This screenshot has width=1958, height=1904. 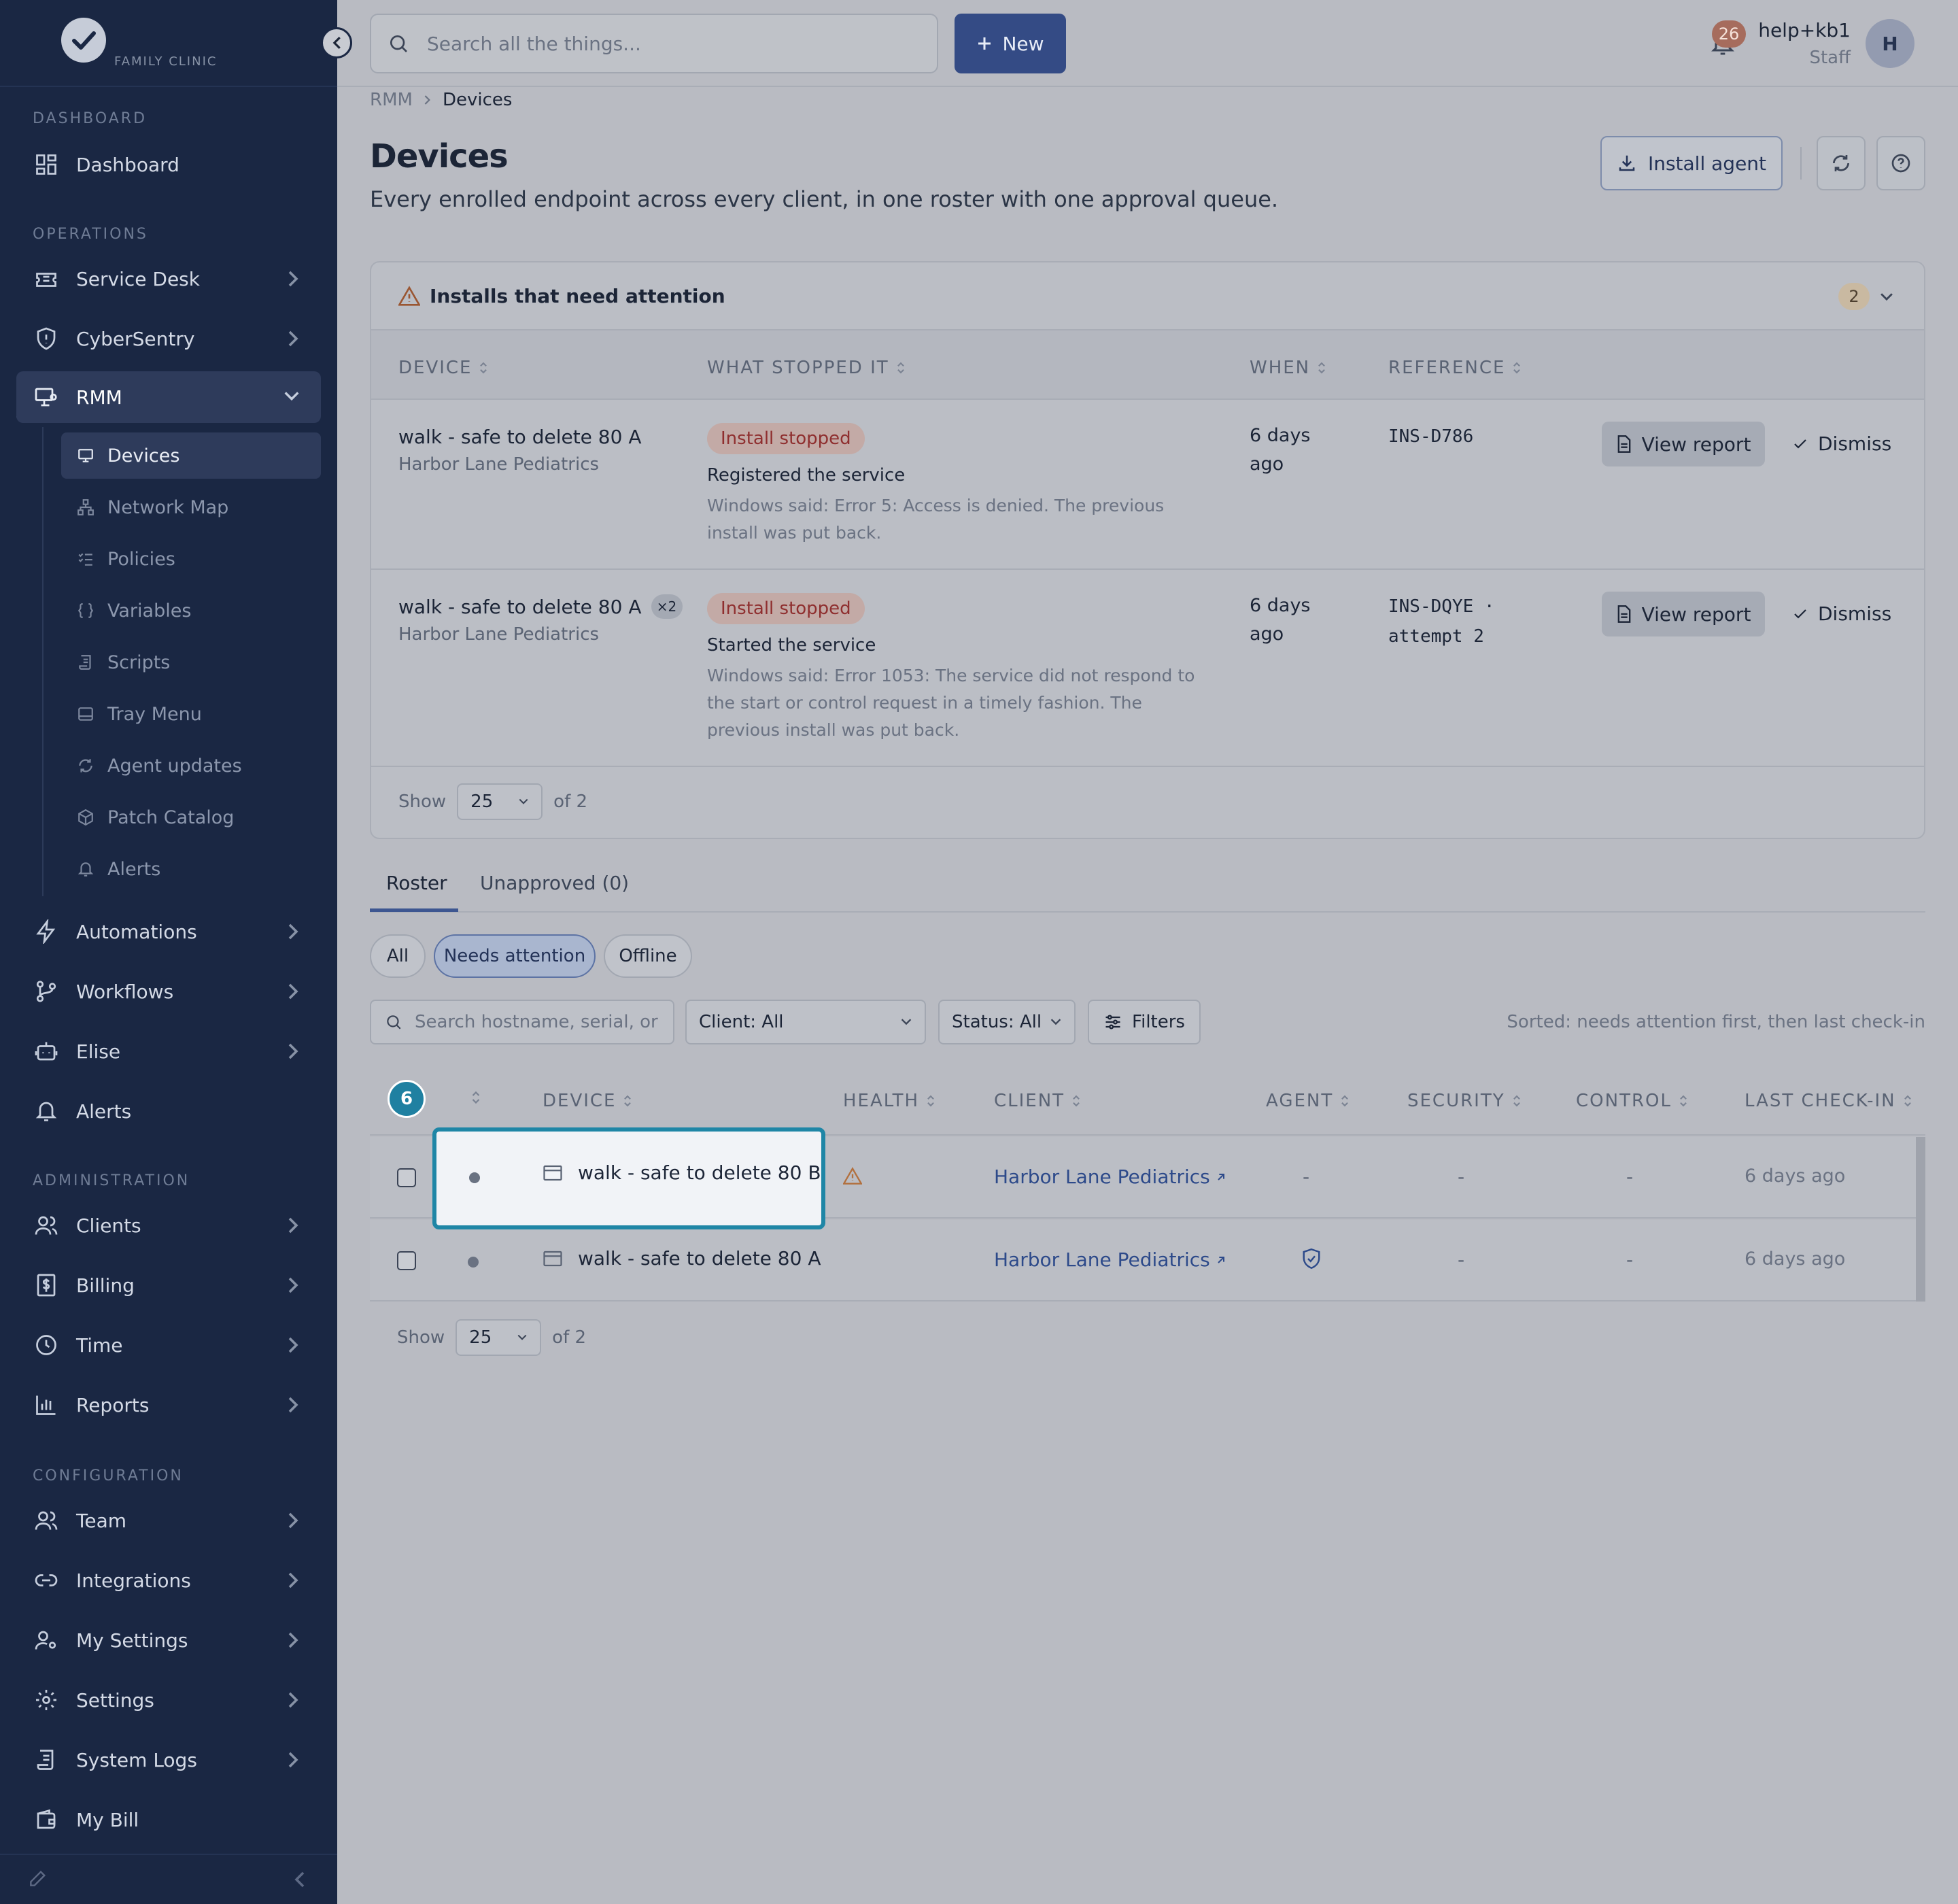 I want to click on col-last-checkin: LAST CHECK-IN, so click(x=1828, y=1101).